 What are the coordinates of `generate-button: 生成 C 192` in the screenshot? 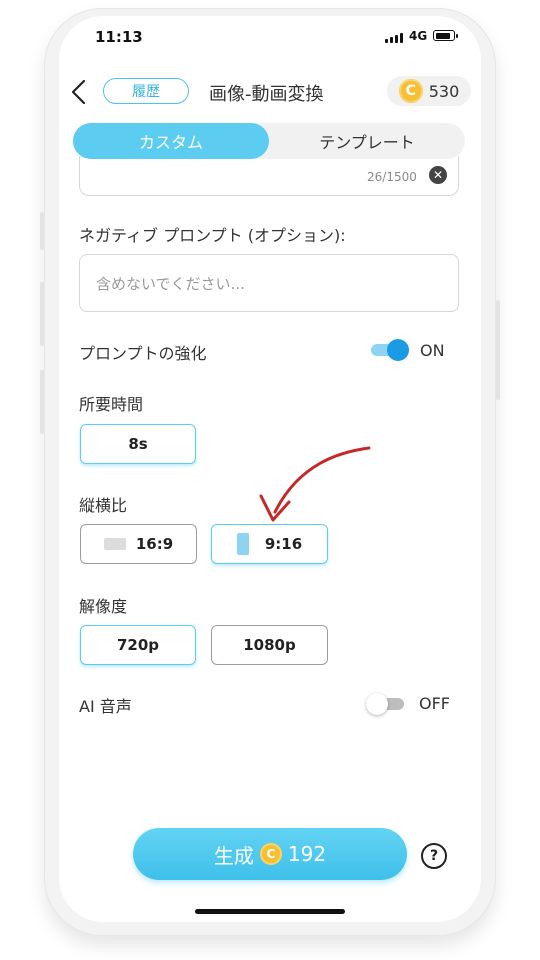 It's located at (270, 854).